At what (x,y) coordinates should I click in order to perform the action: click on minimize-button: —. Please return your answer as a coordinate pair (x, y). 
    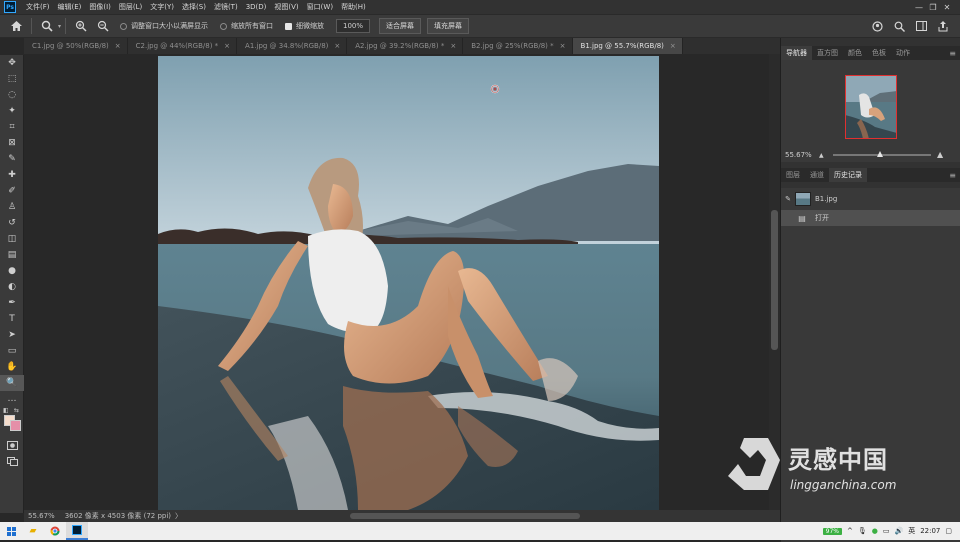
    Looking at the image, I should click on (919, 7).